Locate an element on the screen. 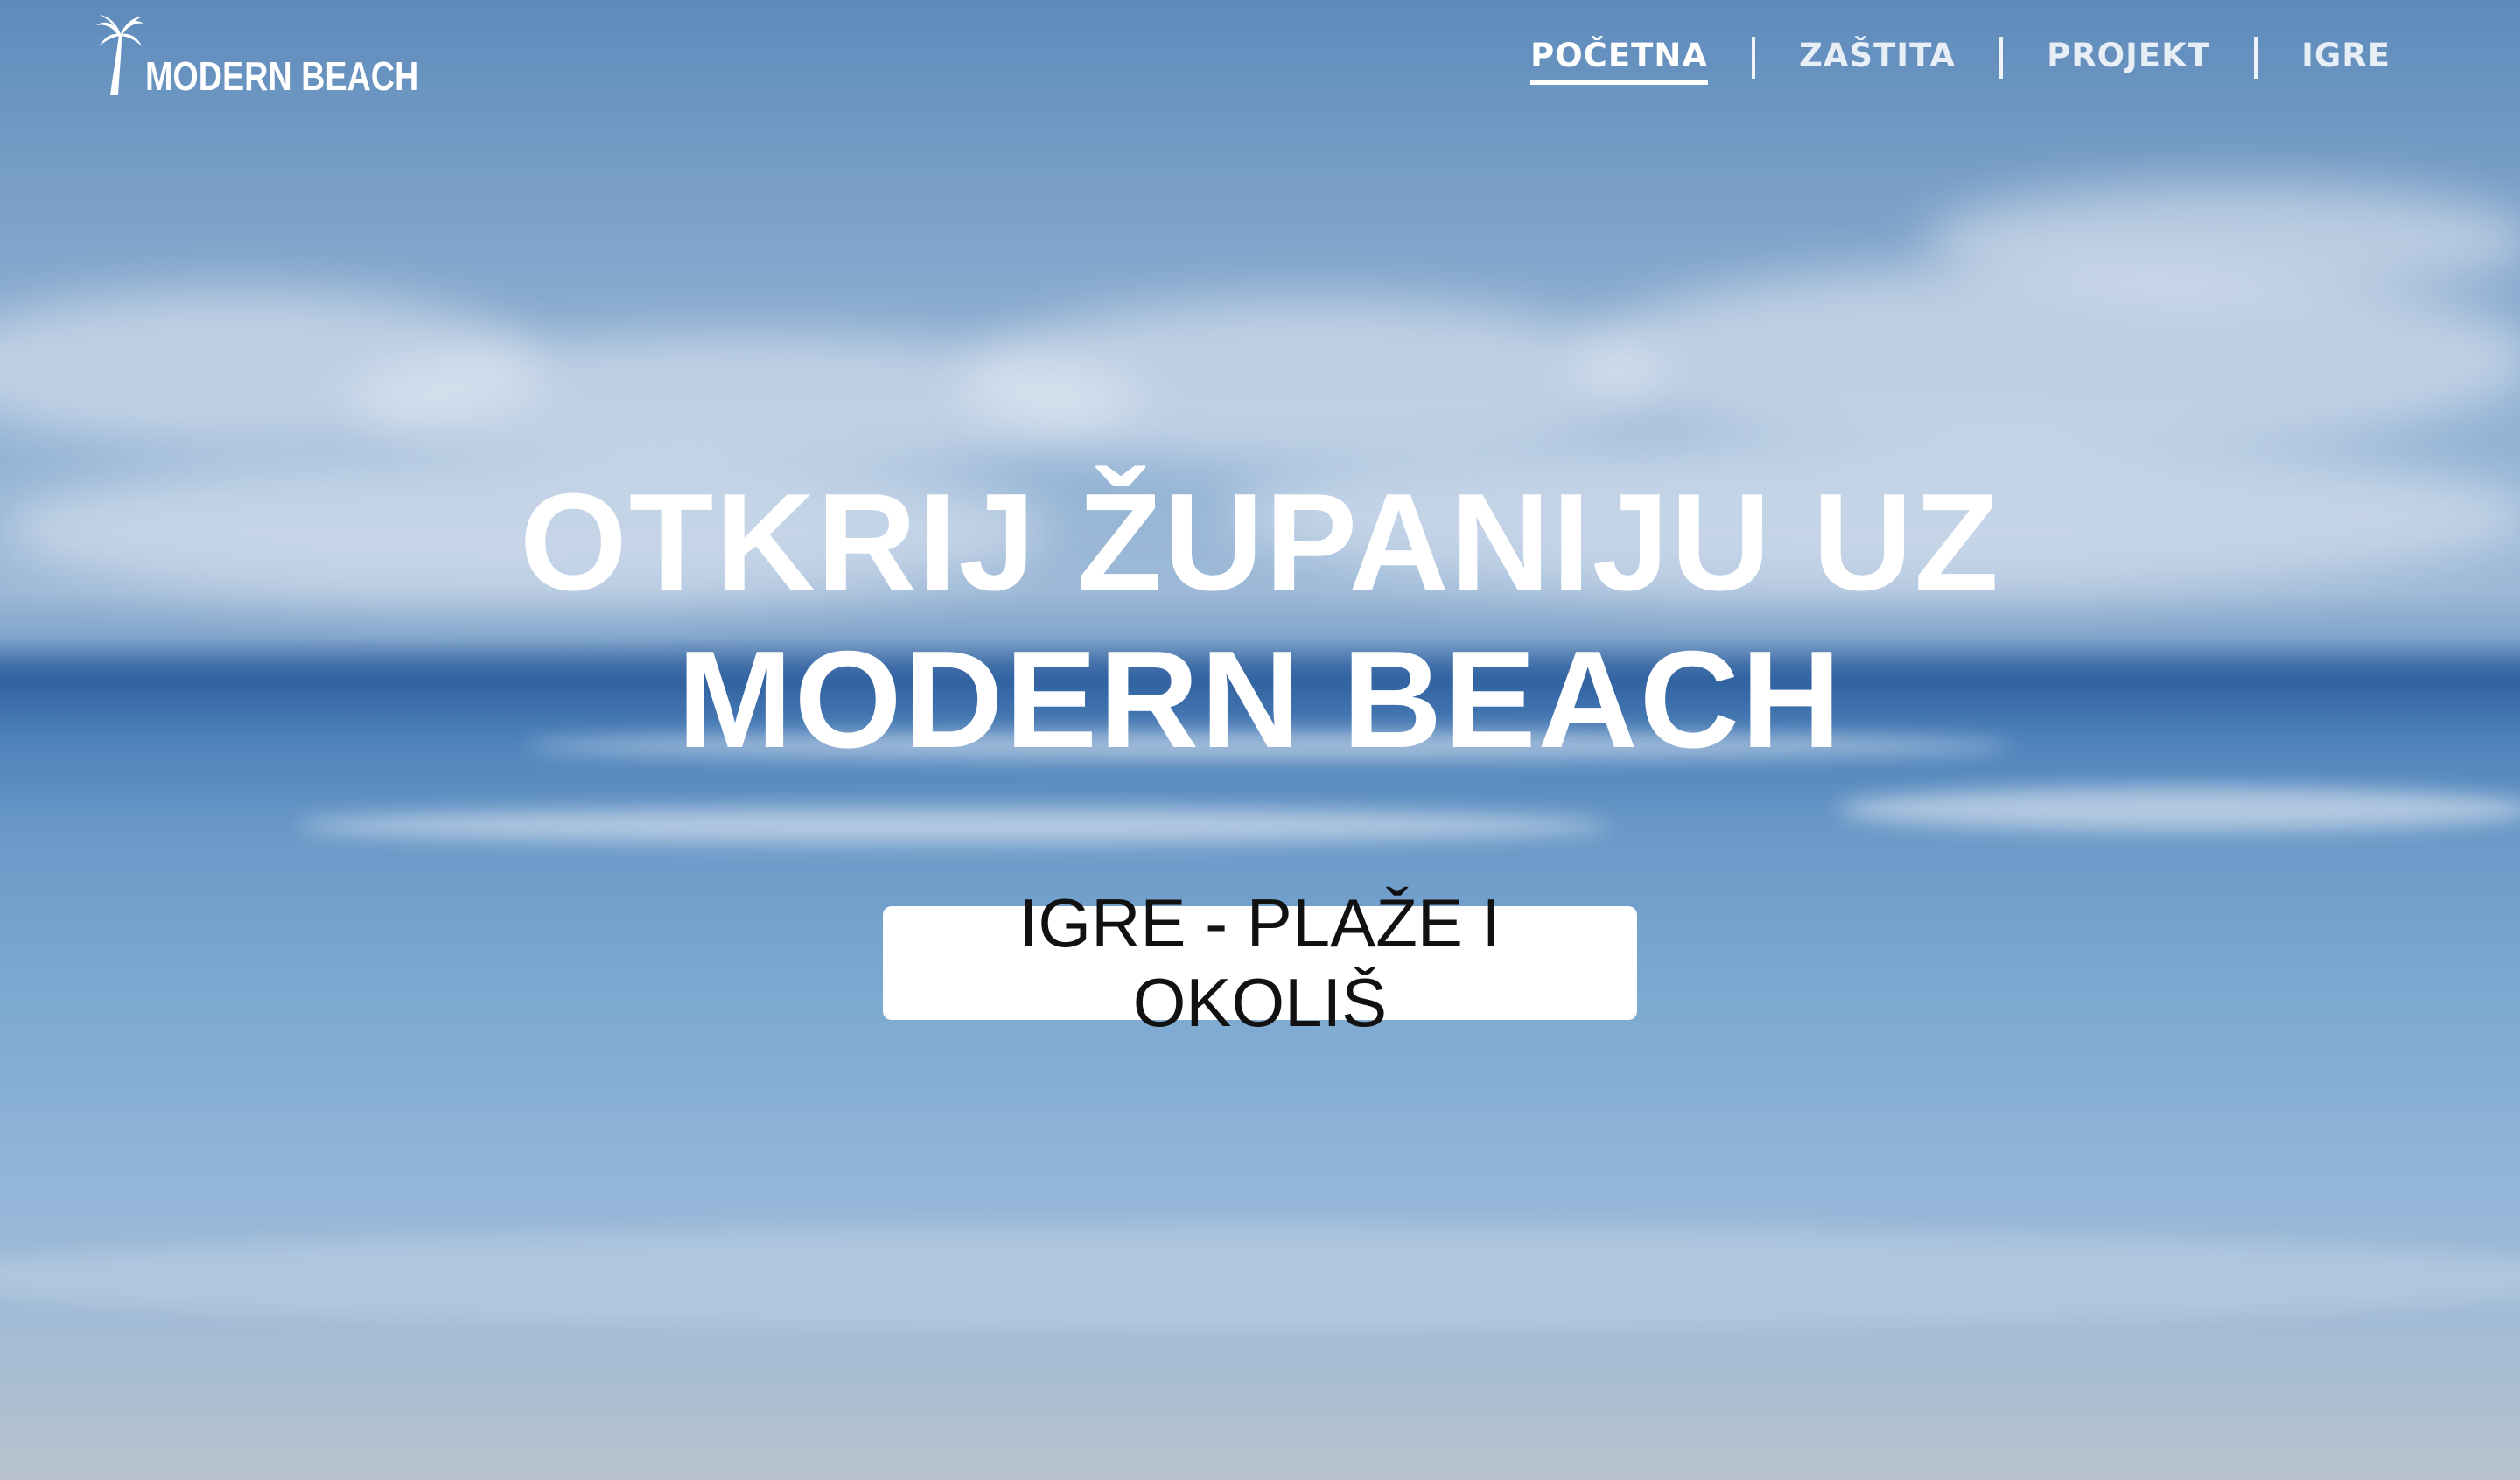 This screenshot has height=1480, width=2520. headline-line-1: OTKRIJ ŽUPANIJU UZ is located at coordinates (1260, 542).